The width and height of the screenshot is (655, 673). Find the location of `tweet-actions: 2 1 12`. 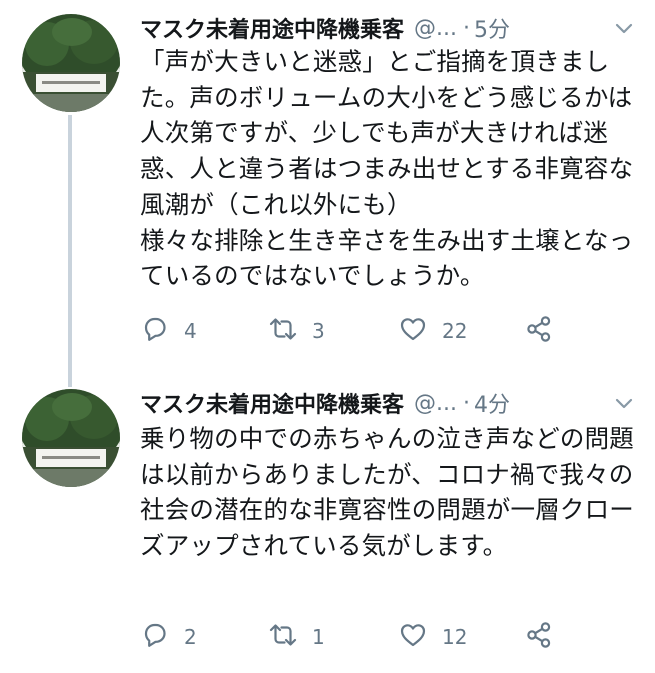

tweet-actions: 2 1 12 is located at coordinates (387, 637).